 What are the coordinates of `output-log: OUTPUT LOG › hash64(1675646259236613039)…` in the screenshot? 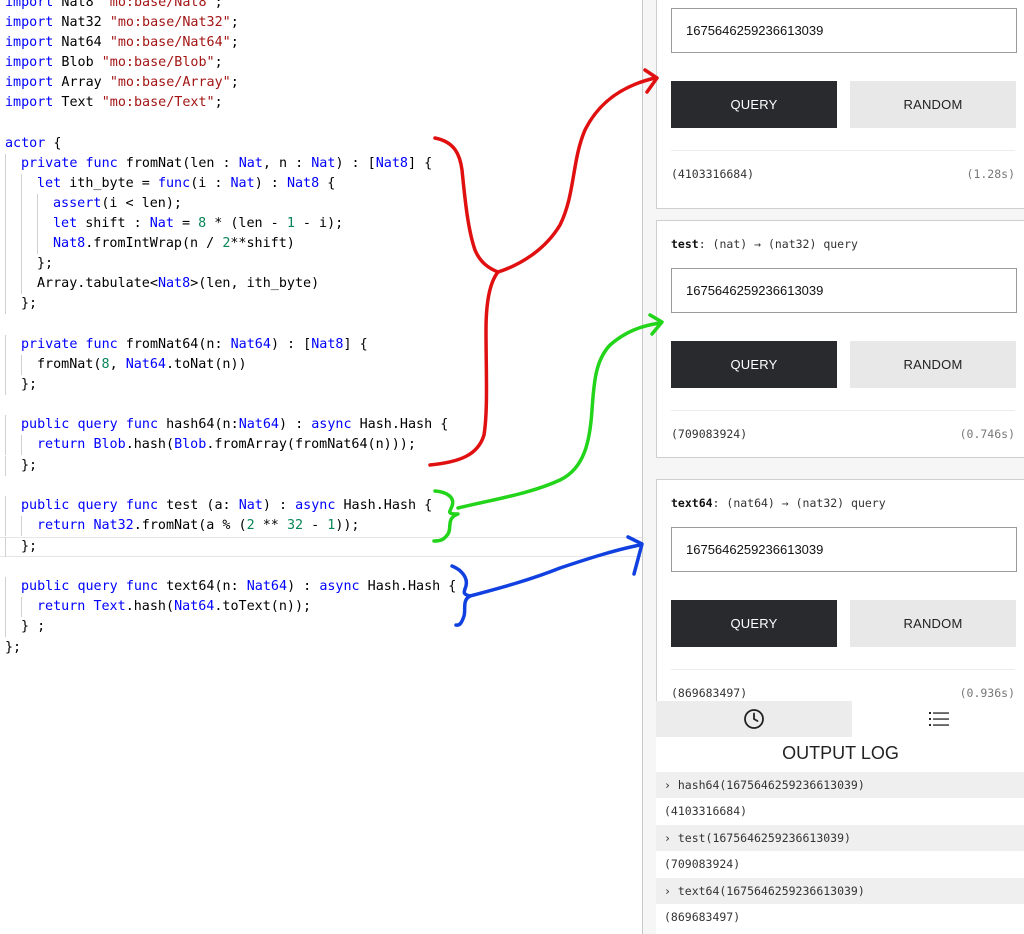 It's located at (840, 817).